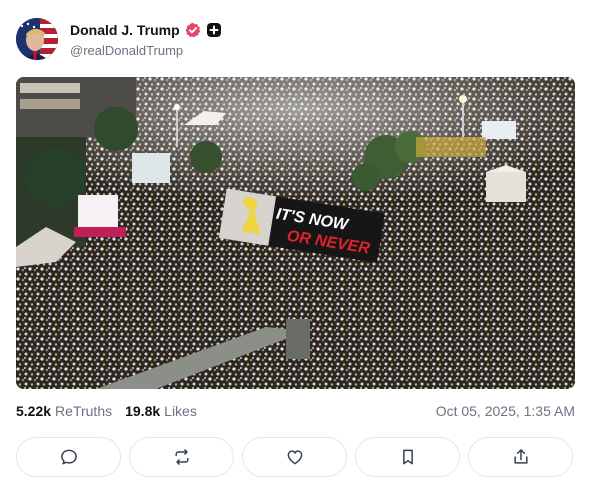 Image resolution: width=596 pixels, height=493 pixels. Describe the element at coordinates (193, 30) in the screenshot. I see `verified-badge-icon` at that location.